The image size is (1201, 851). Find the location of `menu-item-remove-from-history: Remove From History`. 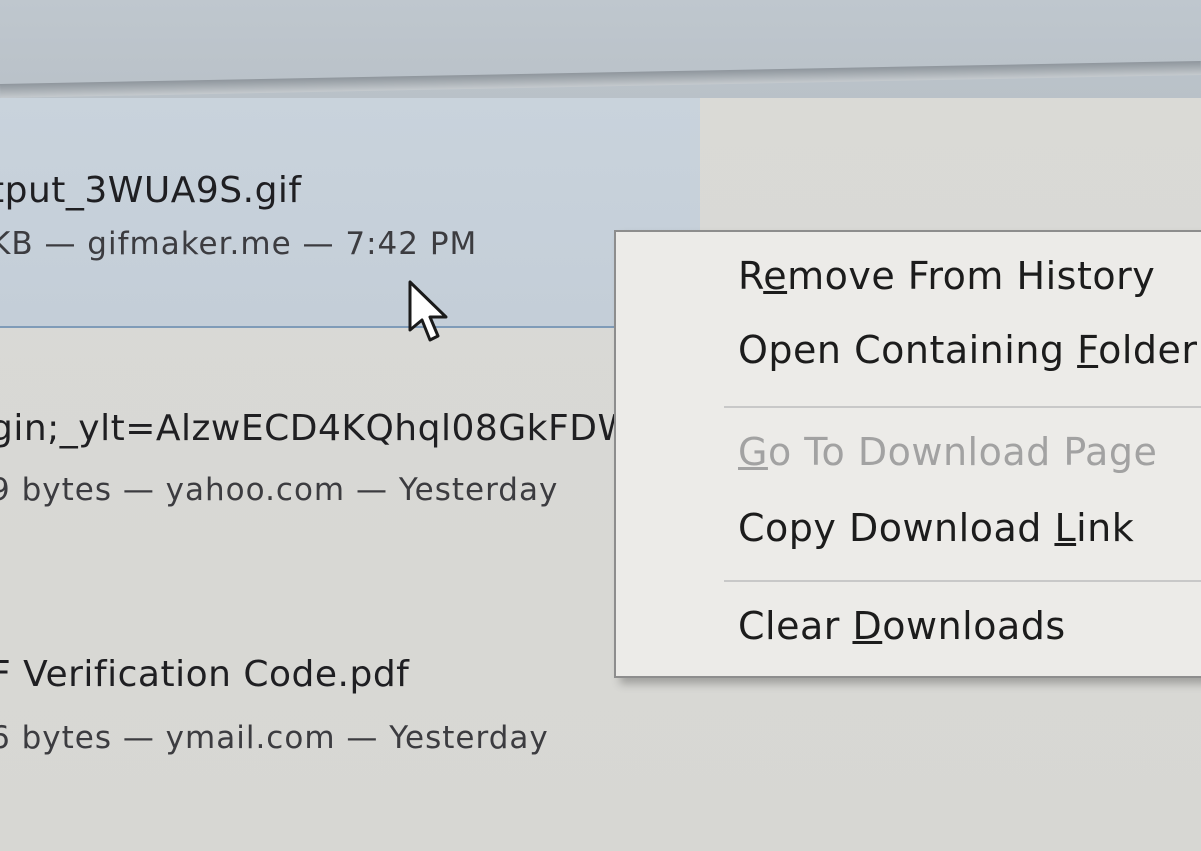

menu-item-remove-from-history: Remove From History is located at coordinates (946, 276).